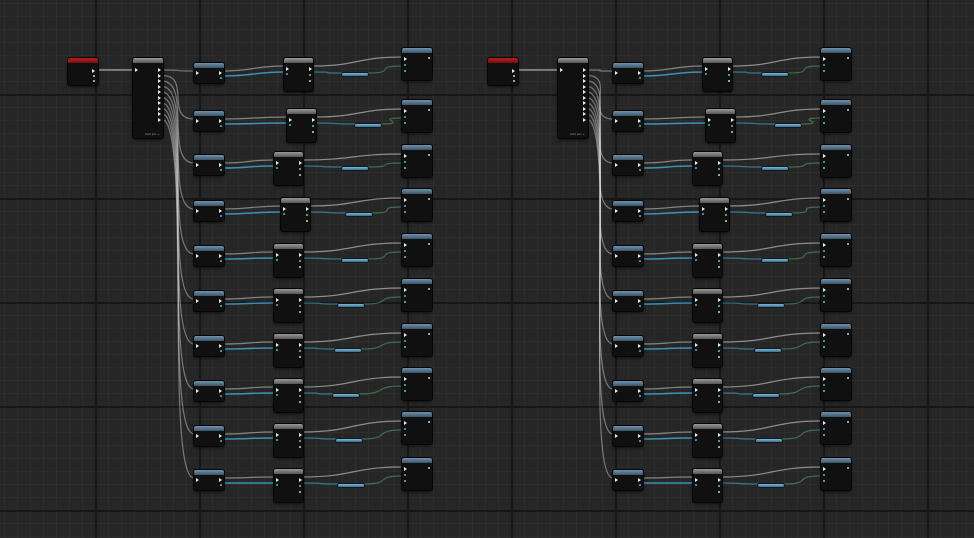  Describe the element at coordinates (417, 281) in the screenshot. I see `left-set-node-5-header` at that location.